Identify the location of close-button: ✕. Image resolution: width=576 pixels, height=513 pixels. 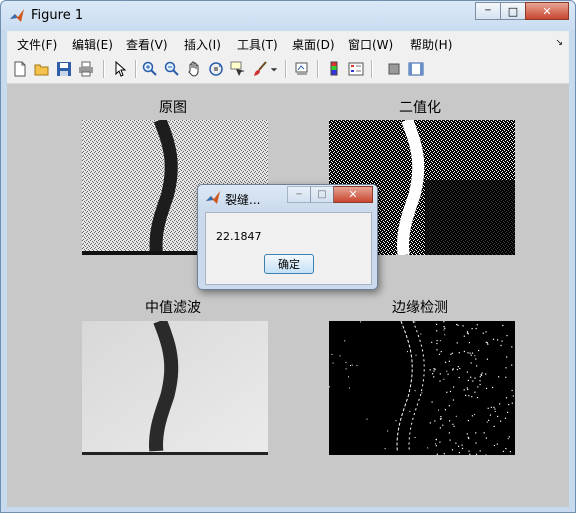
(547, 11).